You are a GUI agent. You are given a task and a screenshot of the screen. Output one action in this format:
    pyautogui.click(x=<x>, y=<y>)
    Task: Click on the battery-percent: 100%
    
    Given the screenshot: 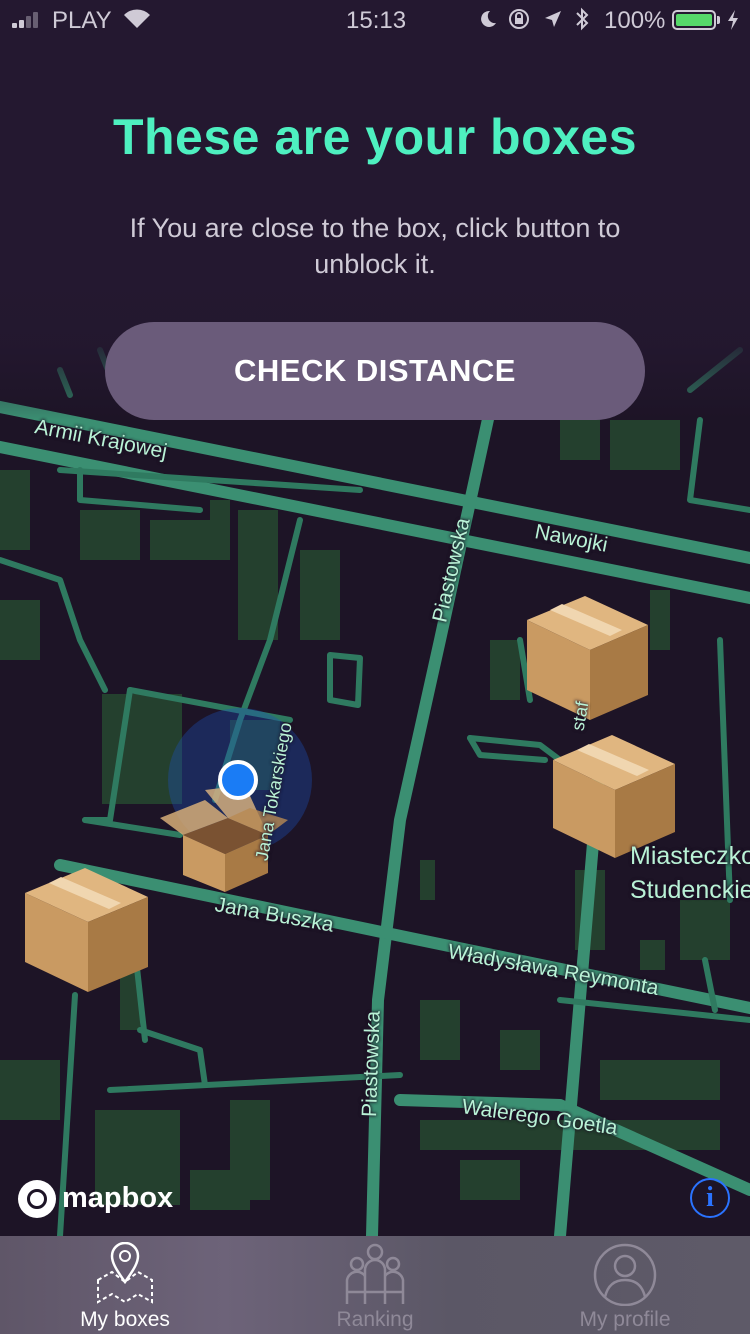 What is the action you would take?
    pyautogui.click(x=635, y=20)
    